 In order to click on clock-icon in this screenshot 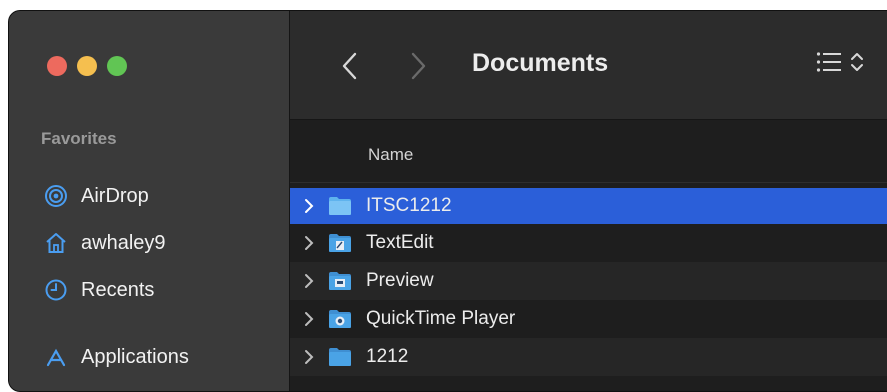, I will do `click(56, 290)`.